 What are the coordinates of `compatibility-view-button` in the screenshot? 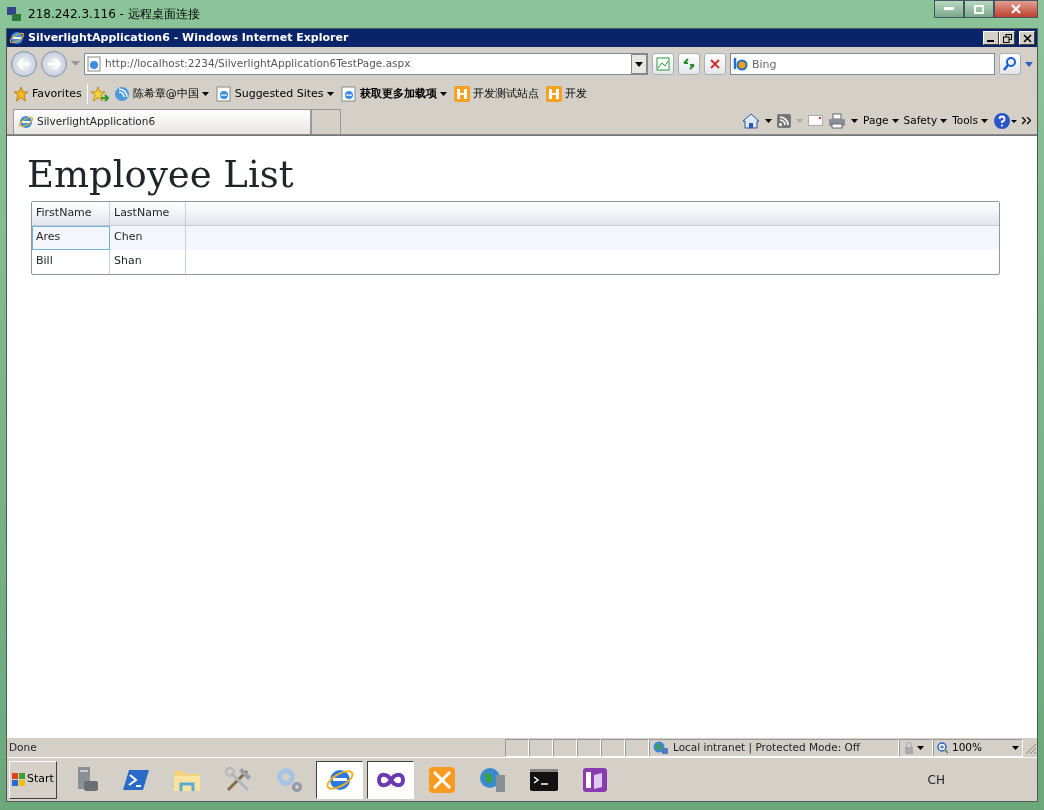 It's located at (663, 64).